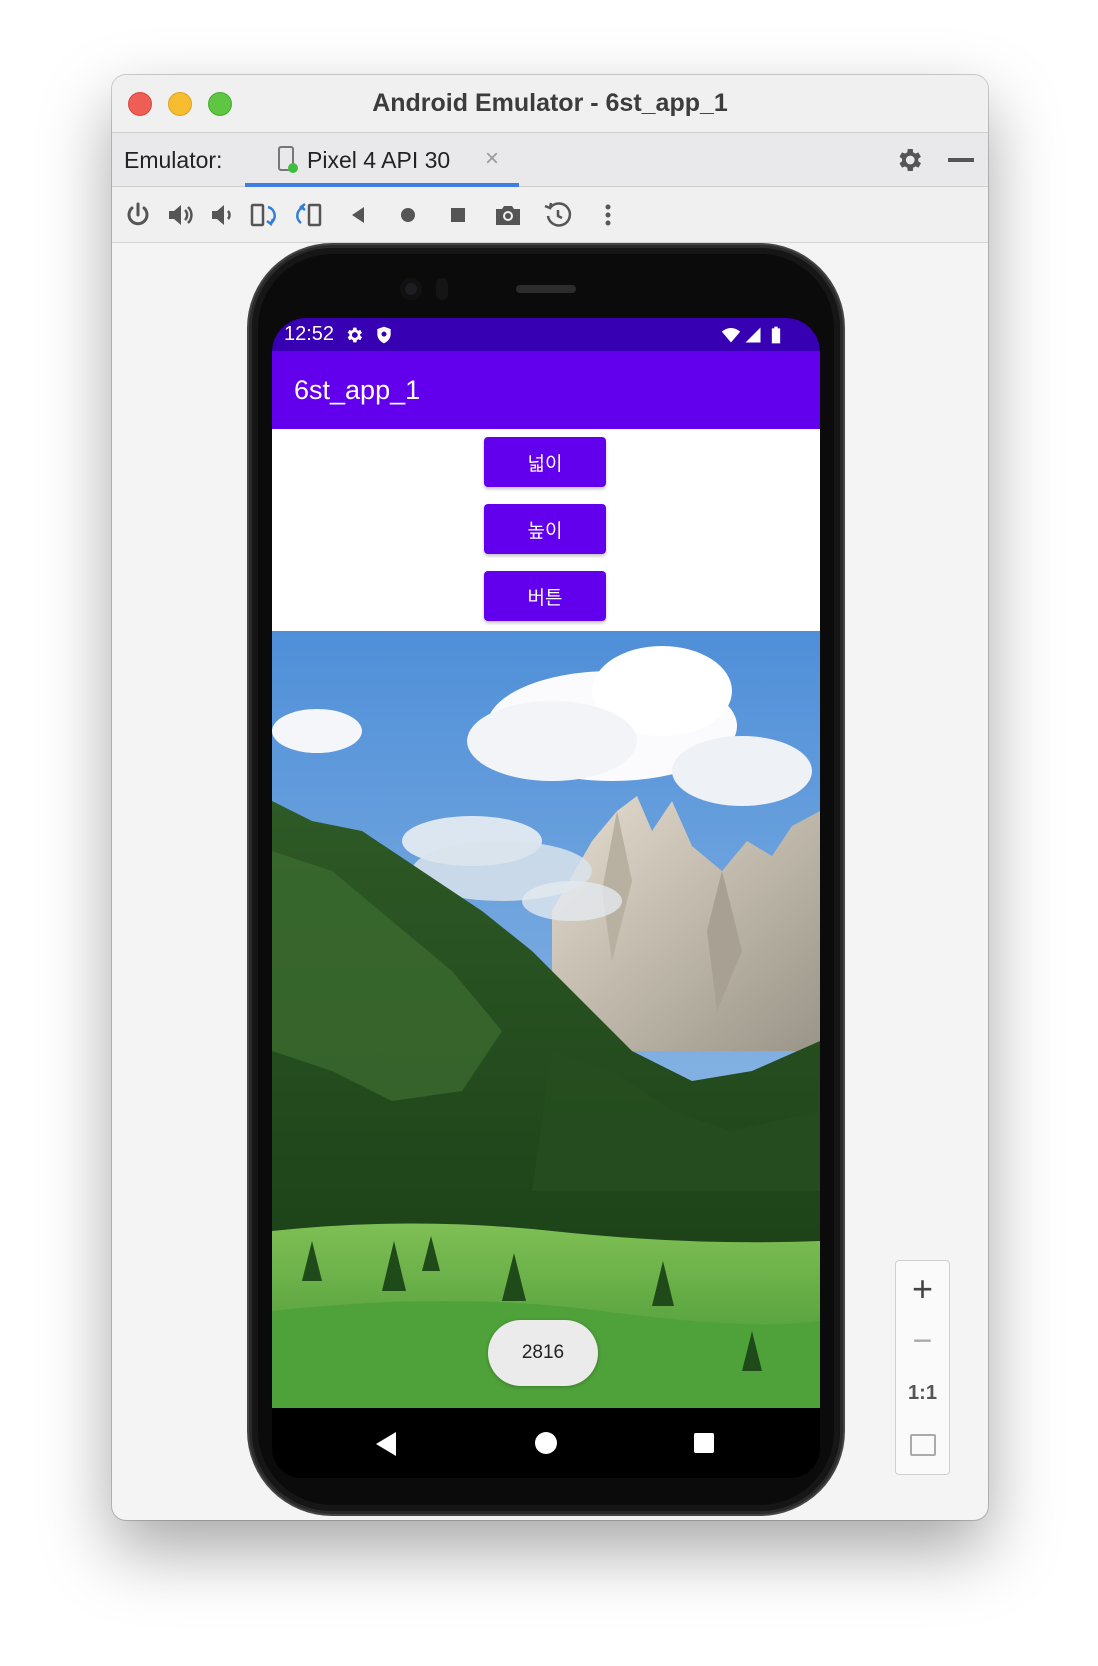 Image resolution: width=1098 pixels, height=1666 pixels. I want to click on zoom-controls: + − 1:1, so click(922, 1367).